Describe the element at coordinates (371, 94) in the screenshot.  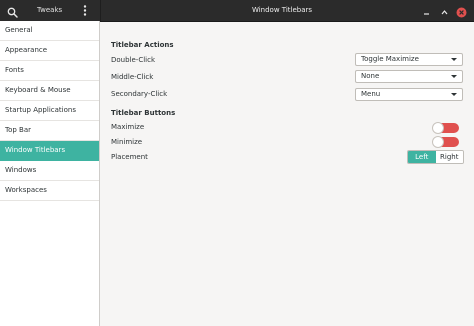
I see `secondary-click-value: Menu` at that location.